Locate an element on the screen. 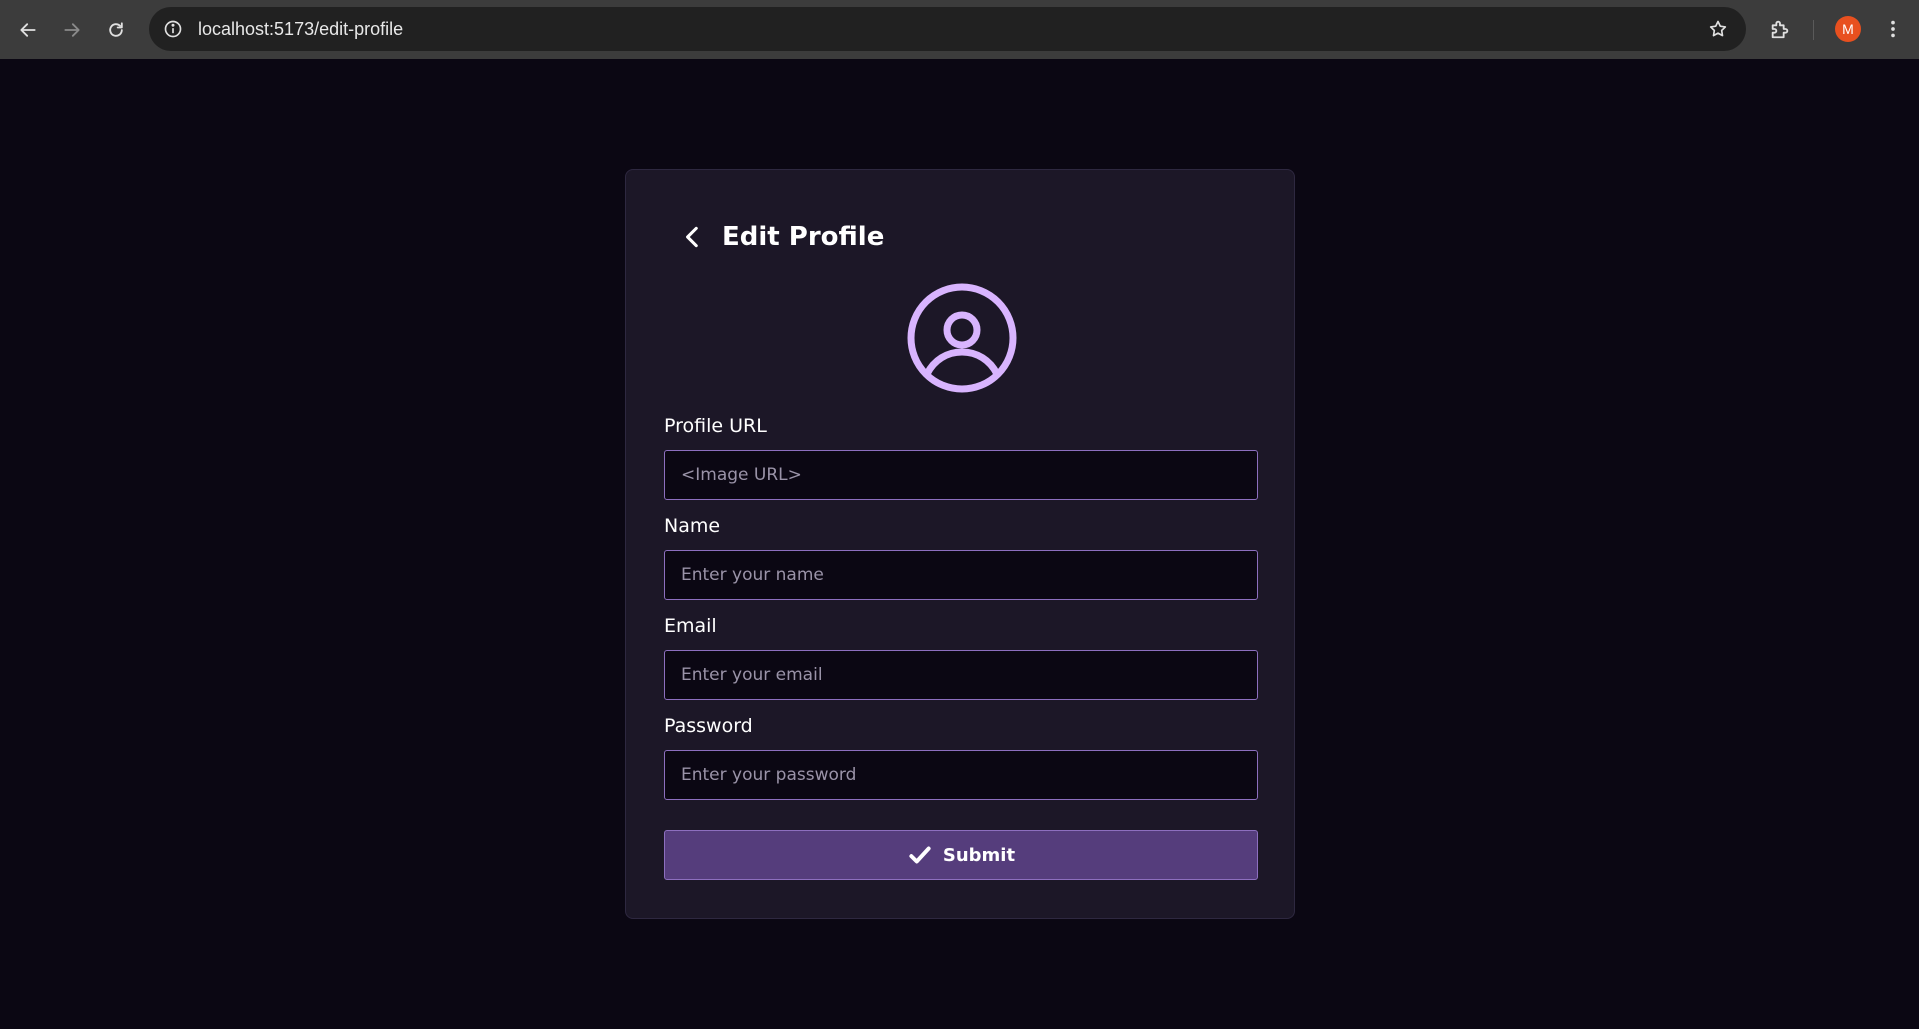  password-input is located at coordinates (961, 775).